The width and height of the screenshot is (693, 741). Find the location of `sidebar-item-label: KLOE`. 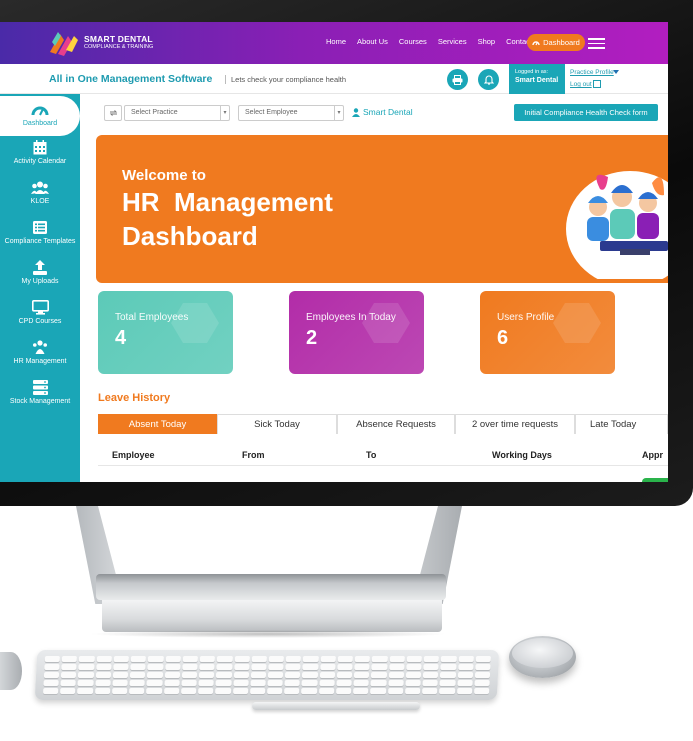

sidebar-item-label: KLOE is located at coordinates (40, 201).